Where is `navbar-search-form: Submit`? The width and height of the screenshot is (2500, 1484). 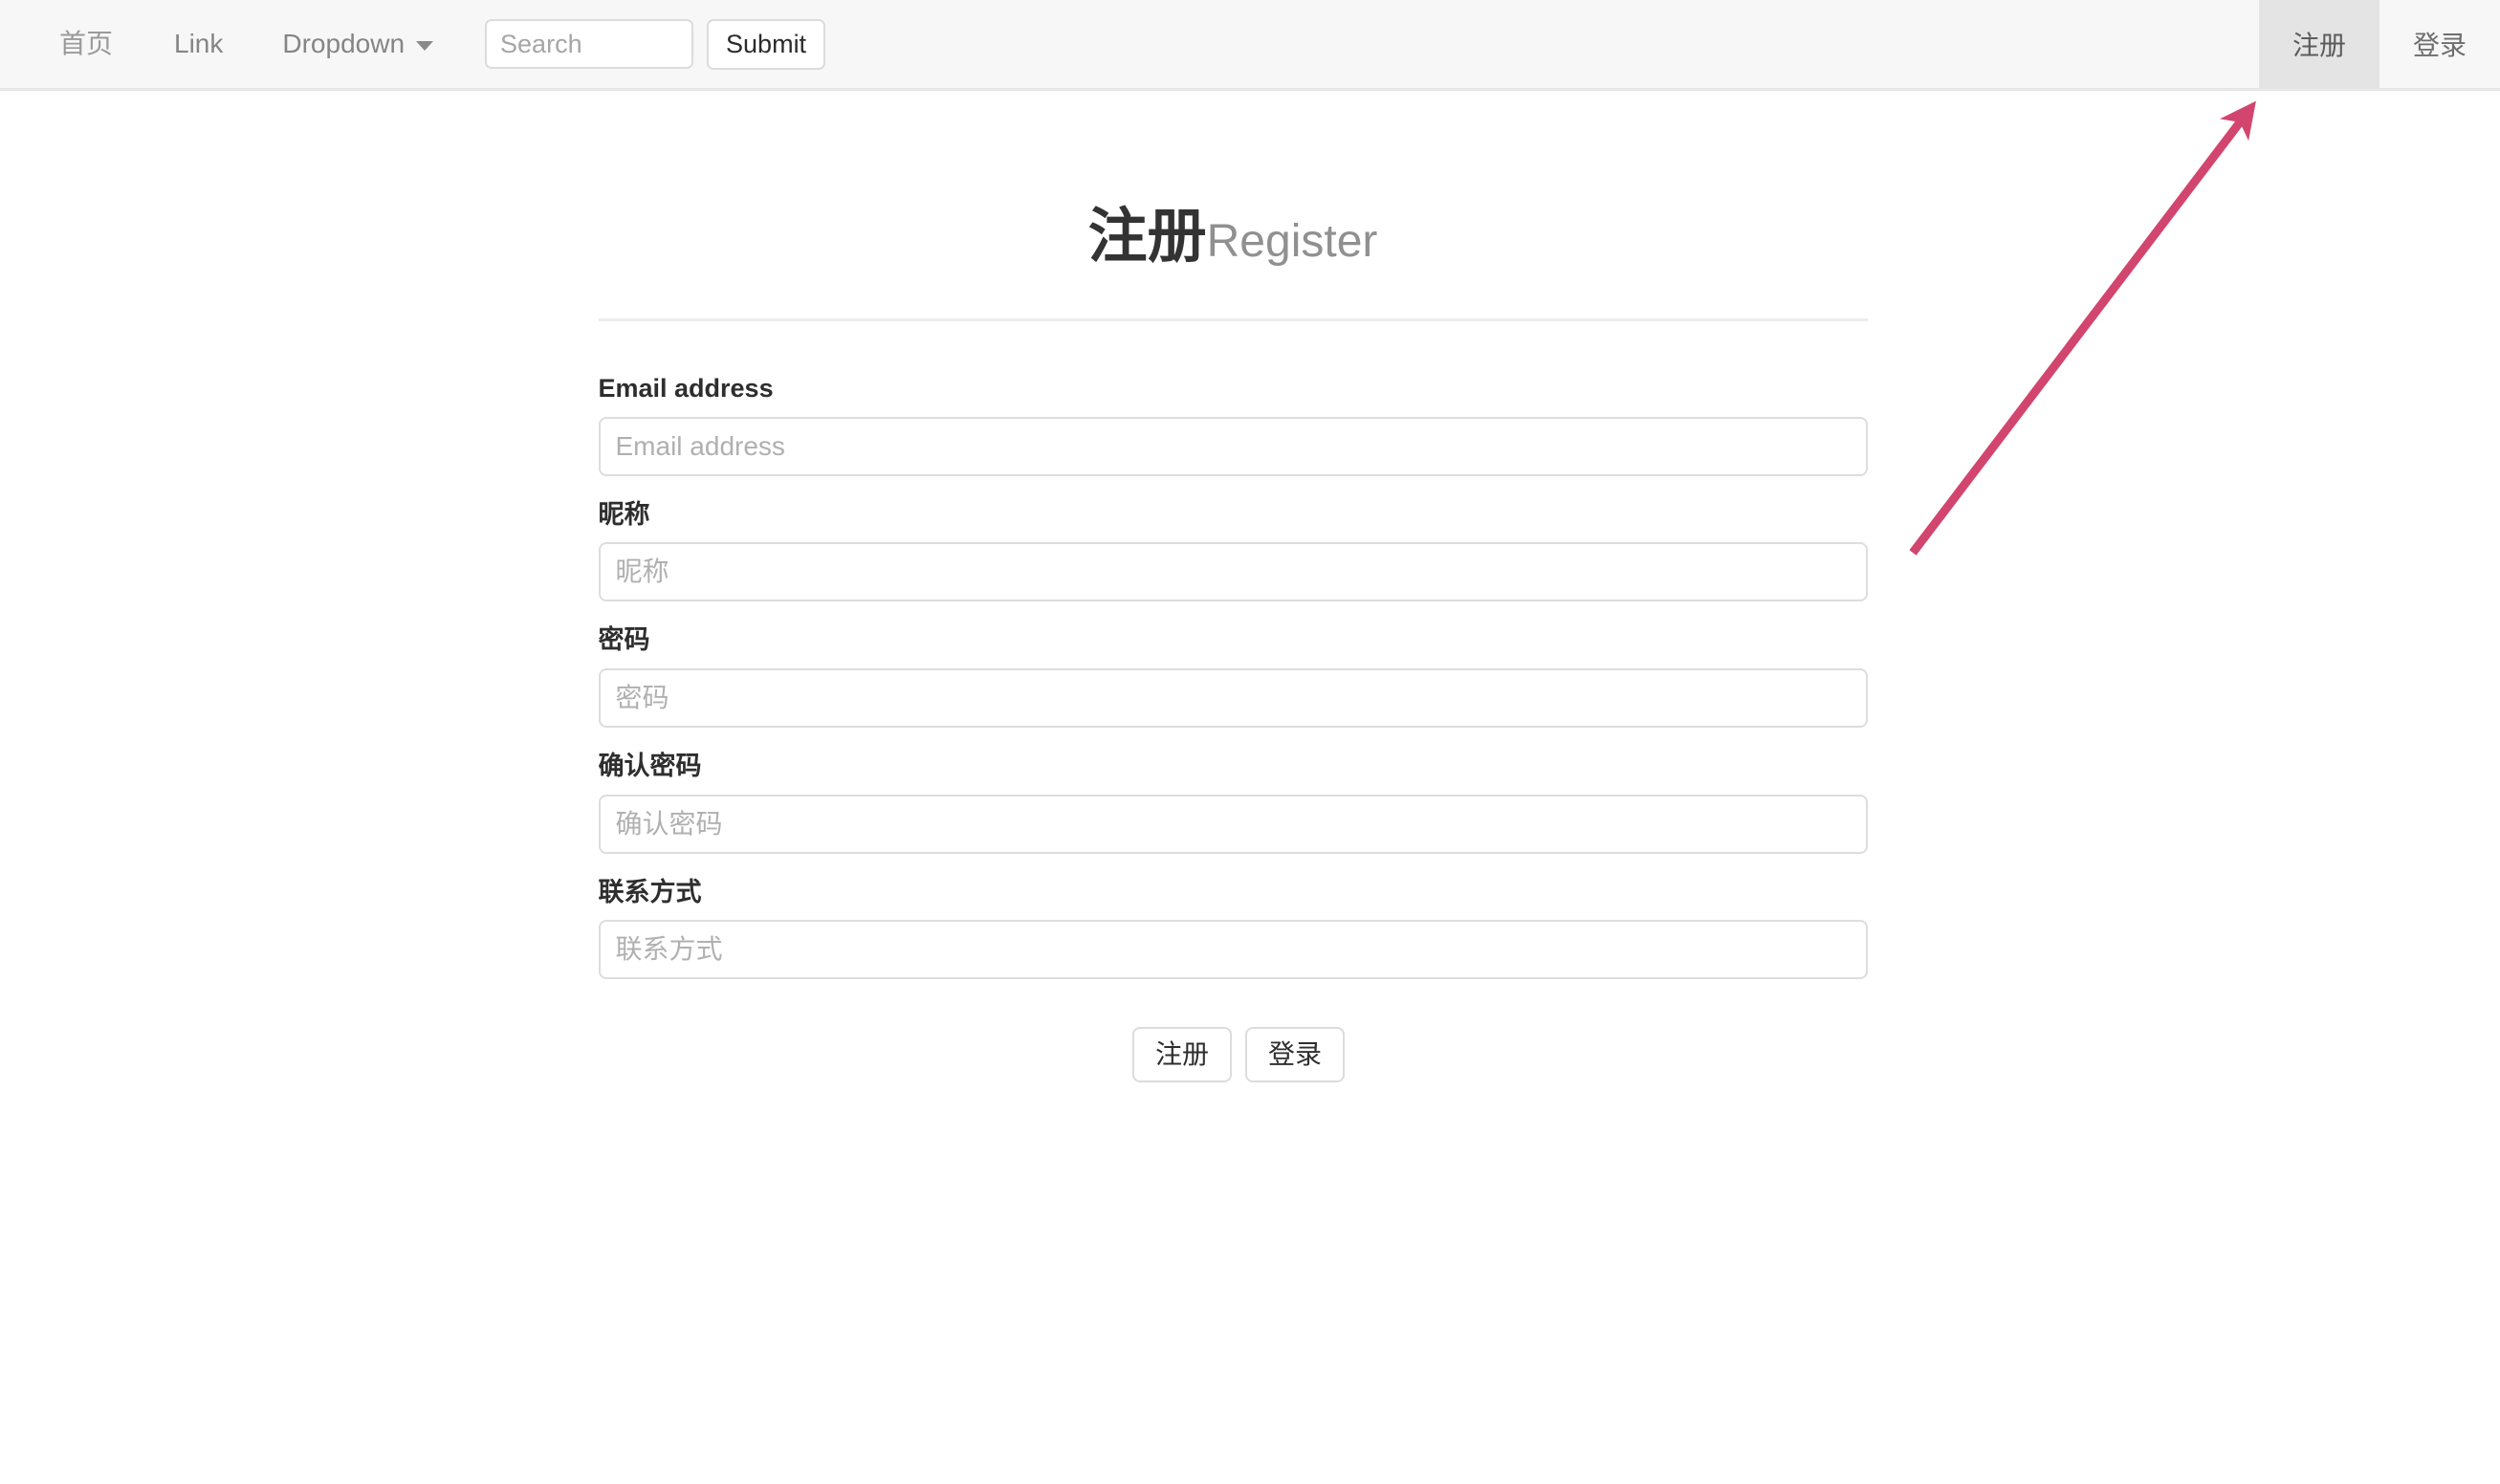
navbar-search-form: Submit is located at coordinates (655, 44).